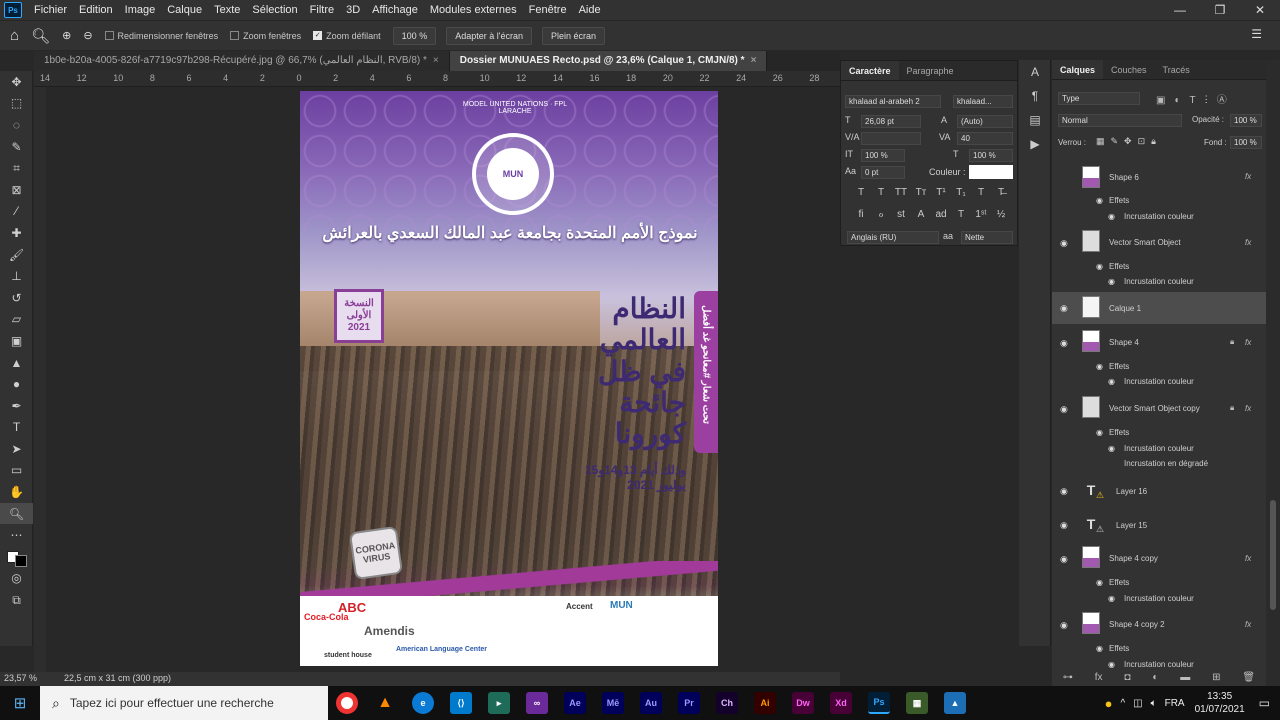 Image resolution: width=1280 pixels, height=720 pixels. I want to click on trash-icon: 🗑︎, so click(1248, 677).